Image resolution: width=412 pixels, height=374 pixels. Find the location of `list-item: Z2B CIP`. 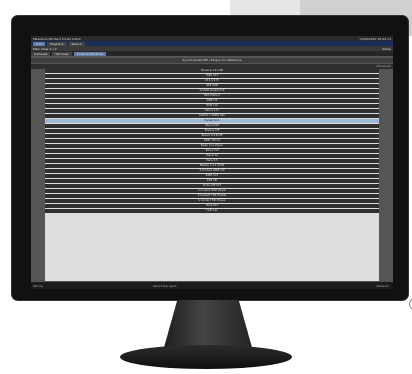

list-item: Z2B CIP is located at coordinates (212, 181).